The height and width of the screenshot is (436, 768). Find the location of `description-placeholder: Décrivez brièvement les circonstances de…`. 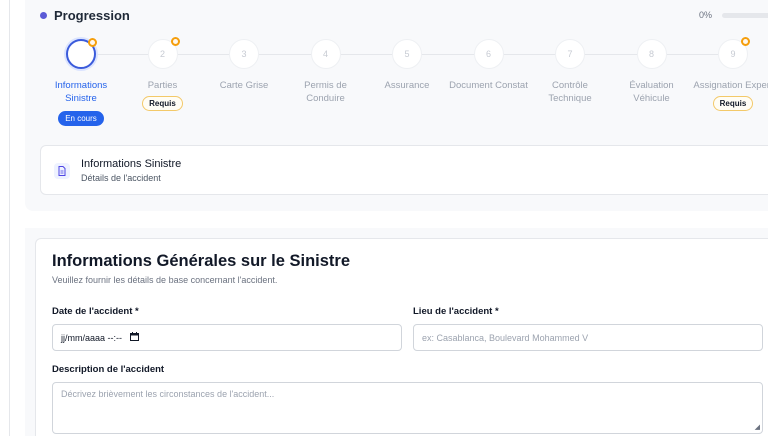

description-placeholder: Décrivez brièvement les circonstances de… is located at coordinates (168, 394).